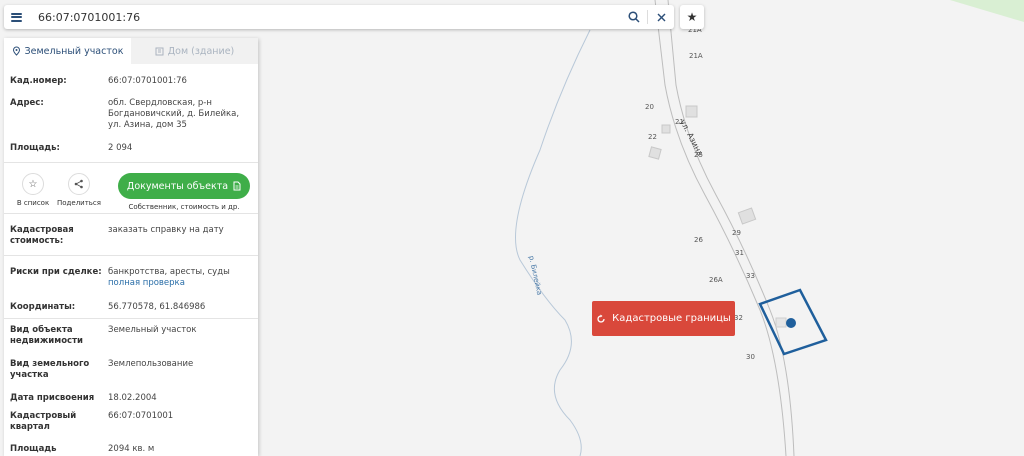  I want to click on map-pin-icon, so click(16, 51).